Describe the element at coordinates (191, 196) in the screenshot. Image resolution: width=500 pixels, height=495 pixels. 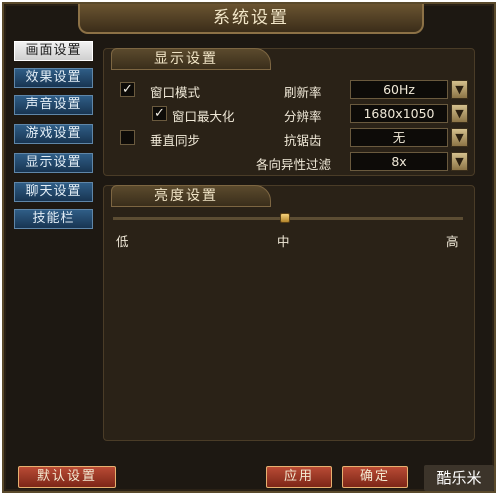
I see `brightness-panel-title: 亮度设置` at that location.